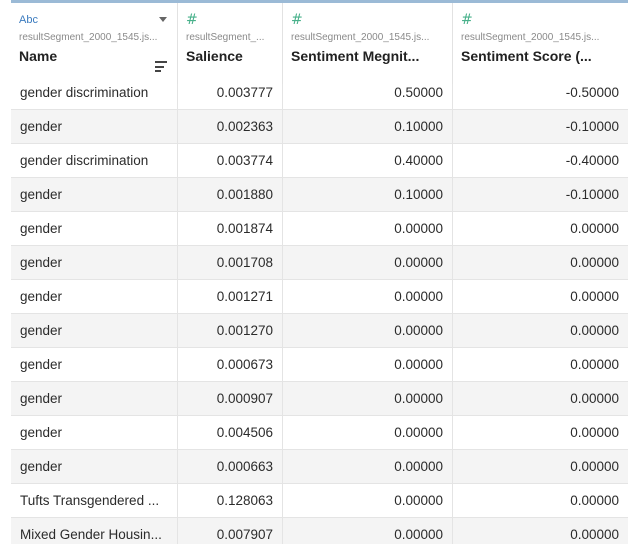  What do you see at coordinates (38, 56) in the screenshot?
I see `column-name: Name` at bounding box center [38, 56].